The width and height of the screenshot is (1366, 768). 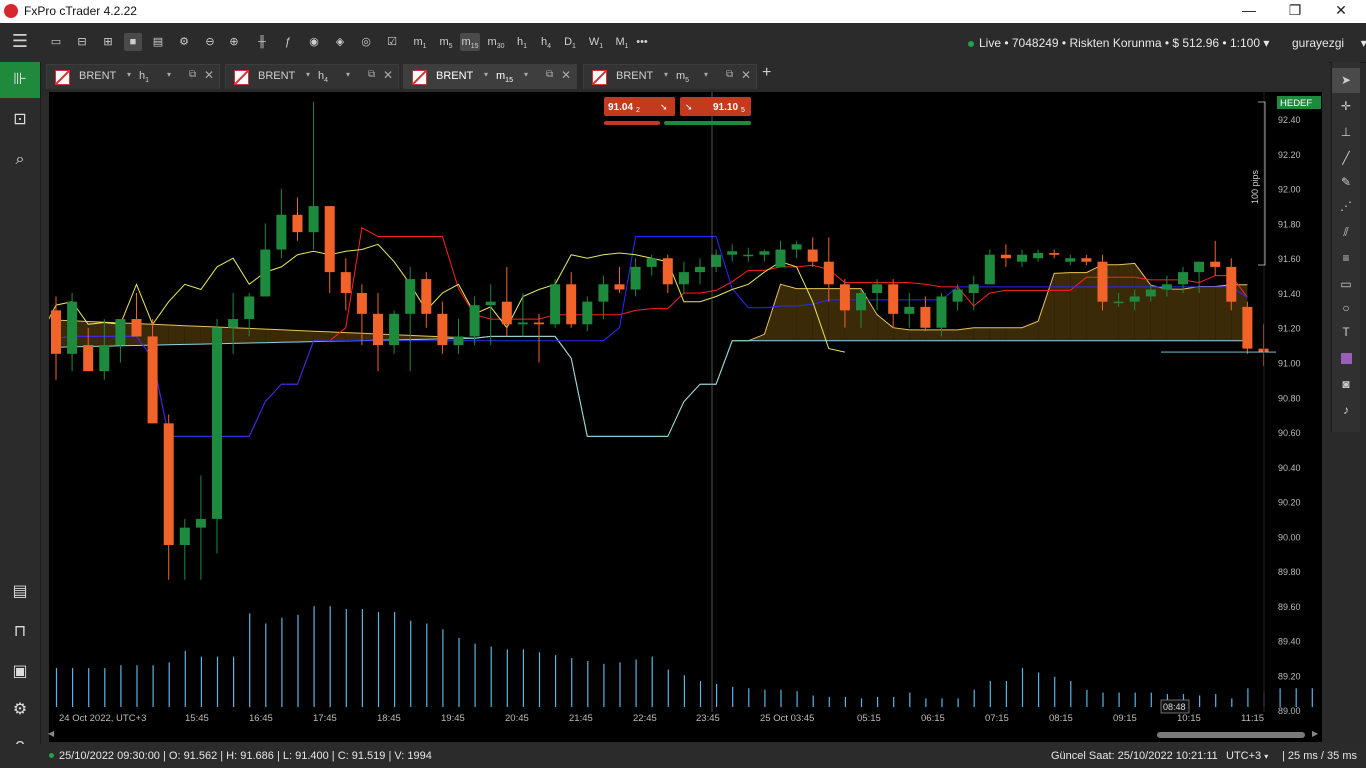 What do you see at coordinates (1134, 756) in the screenshot?
I see `server-time: Güncel Saat: 25/10/2022 10:21:11` at bounding box center [1134, 756].